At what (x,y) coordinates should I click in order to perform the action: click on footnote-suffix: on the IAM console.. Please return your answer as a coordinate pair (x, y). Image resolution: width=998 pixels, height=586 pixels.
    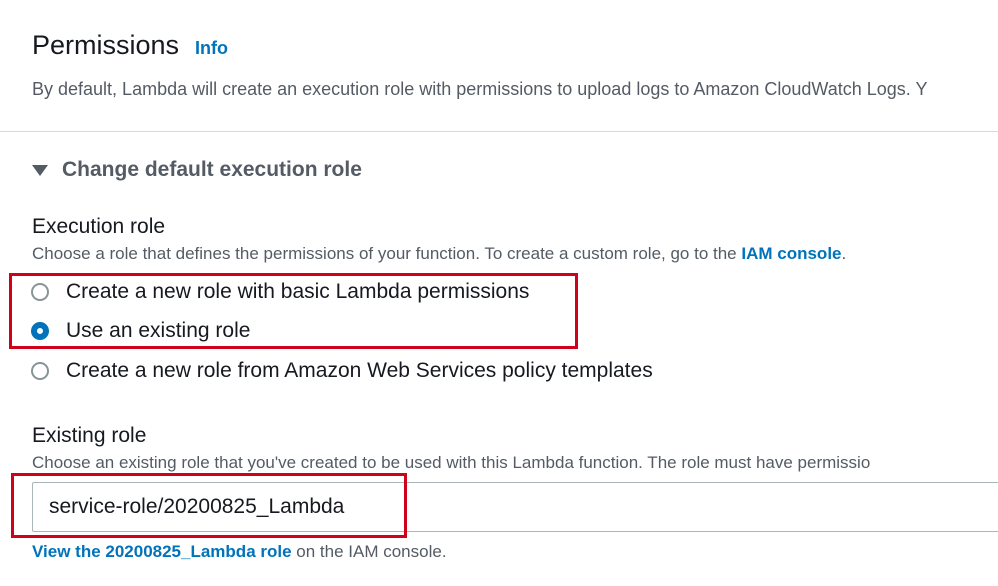
    Looking at the image, I should click on (369, 551).